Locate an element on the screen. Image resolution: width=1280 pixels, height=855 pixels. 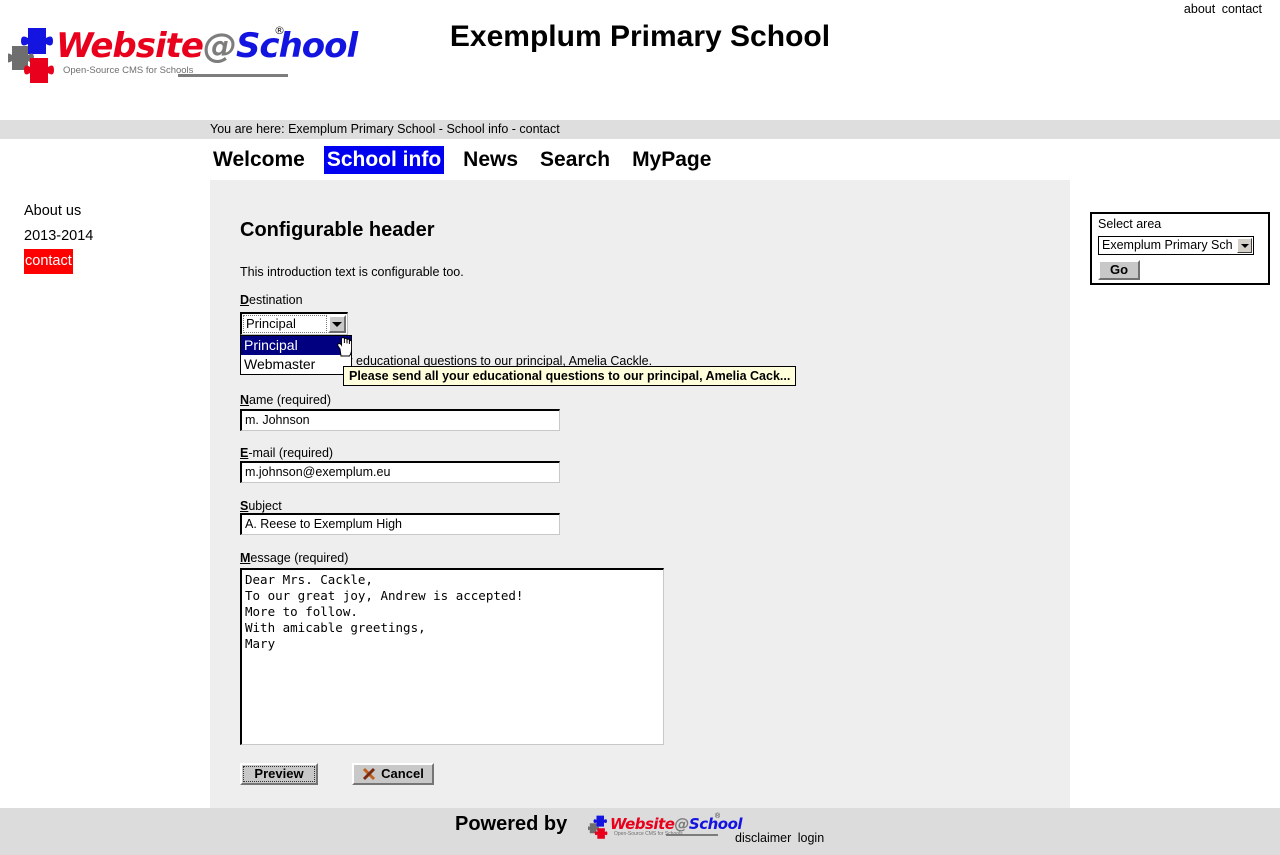
nav-item-mypage: MyPage is located at coordinates (671, 160).